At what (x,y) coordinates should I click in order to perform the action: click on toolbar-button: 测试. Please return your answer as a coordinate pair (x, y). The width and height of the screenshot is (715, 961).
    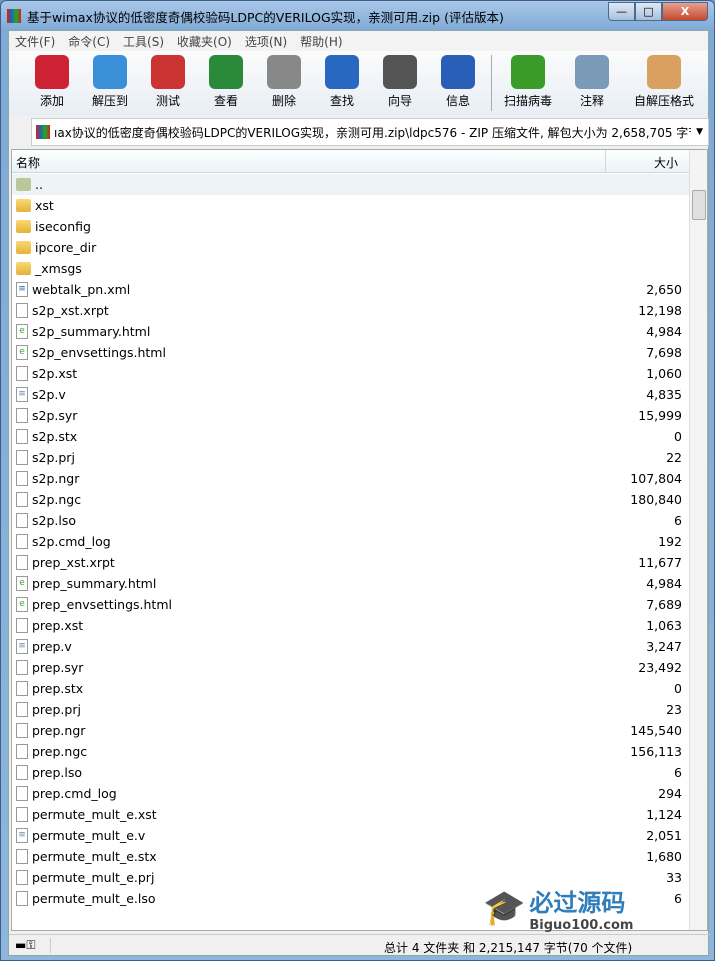
    Looking at the image, I should click on (168, 82).